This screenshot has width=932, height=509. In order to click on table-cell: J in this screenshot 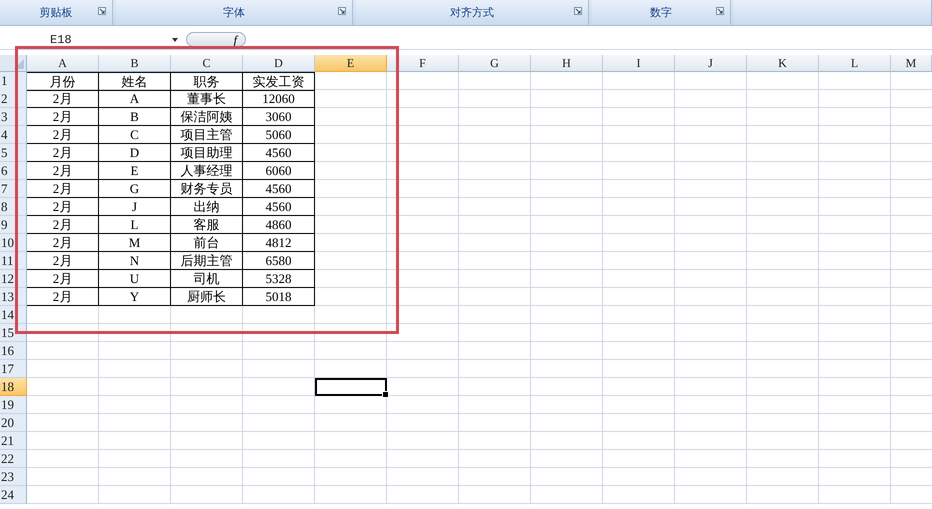, I will do `click(135, 207)`.